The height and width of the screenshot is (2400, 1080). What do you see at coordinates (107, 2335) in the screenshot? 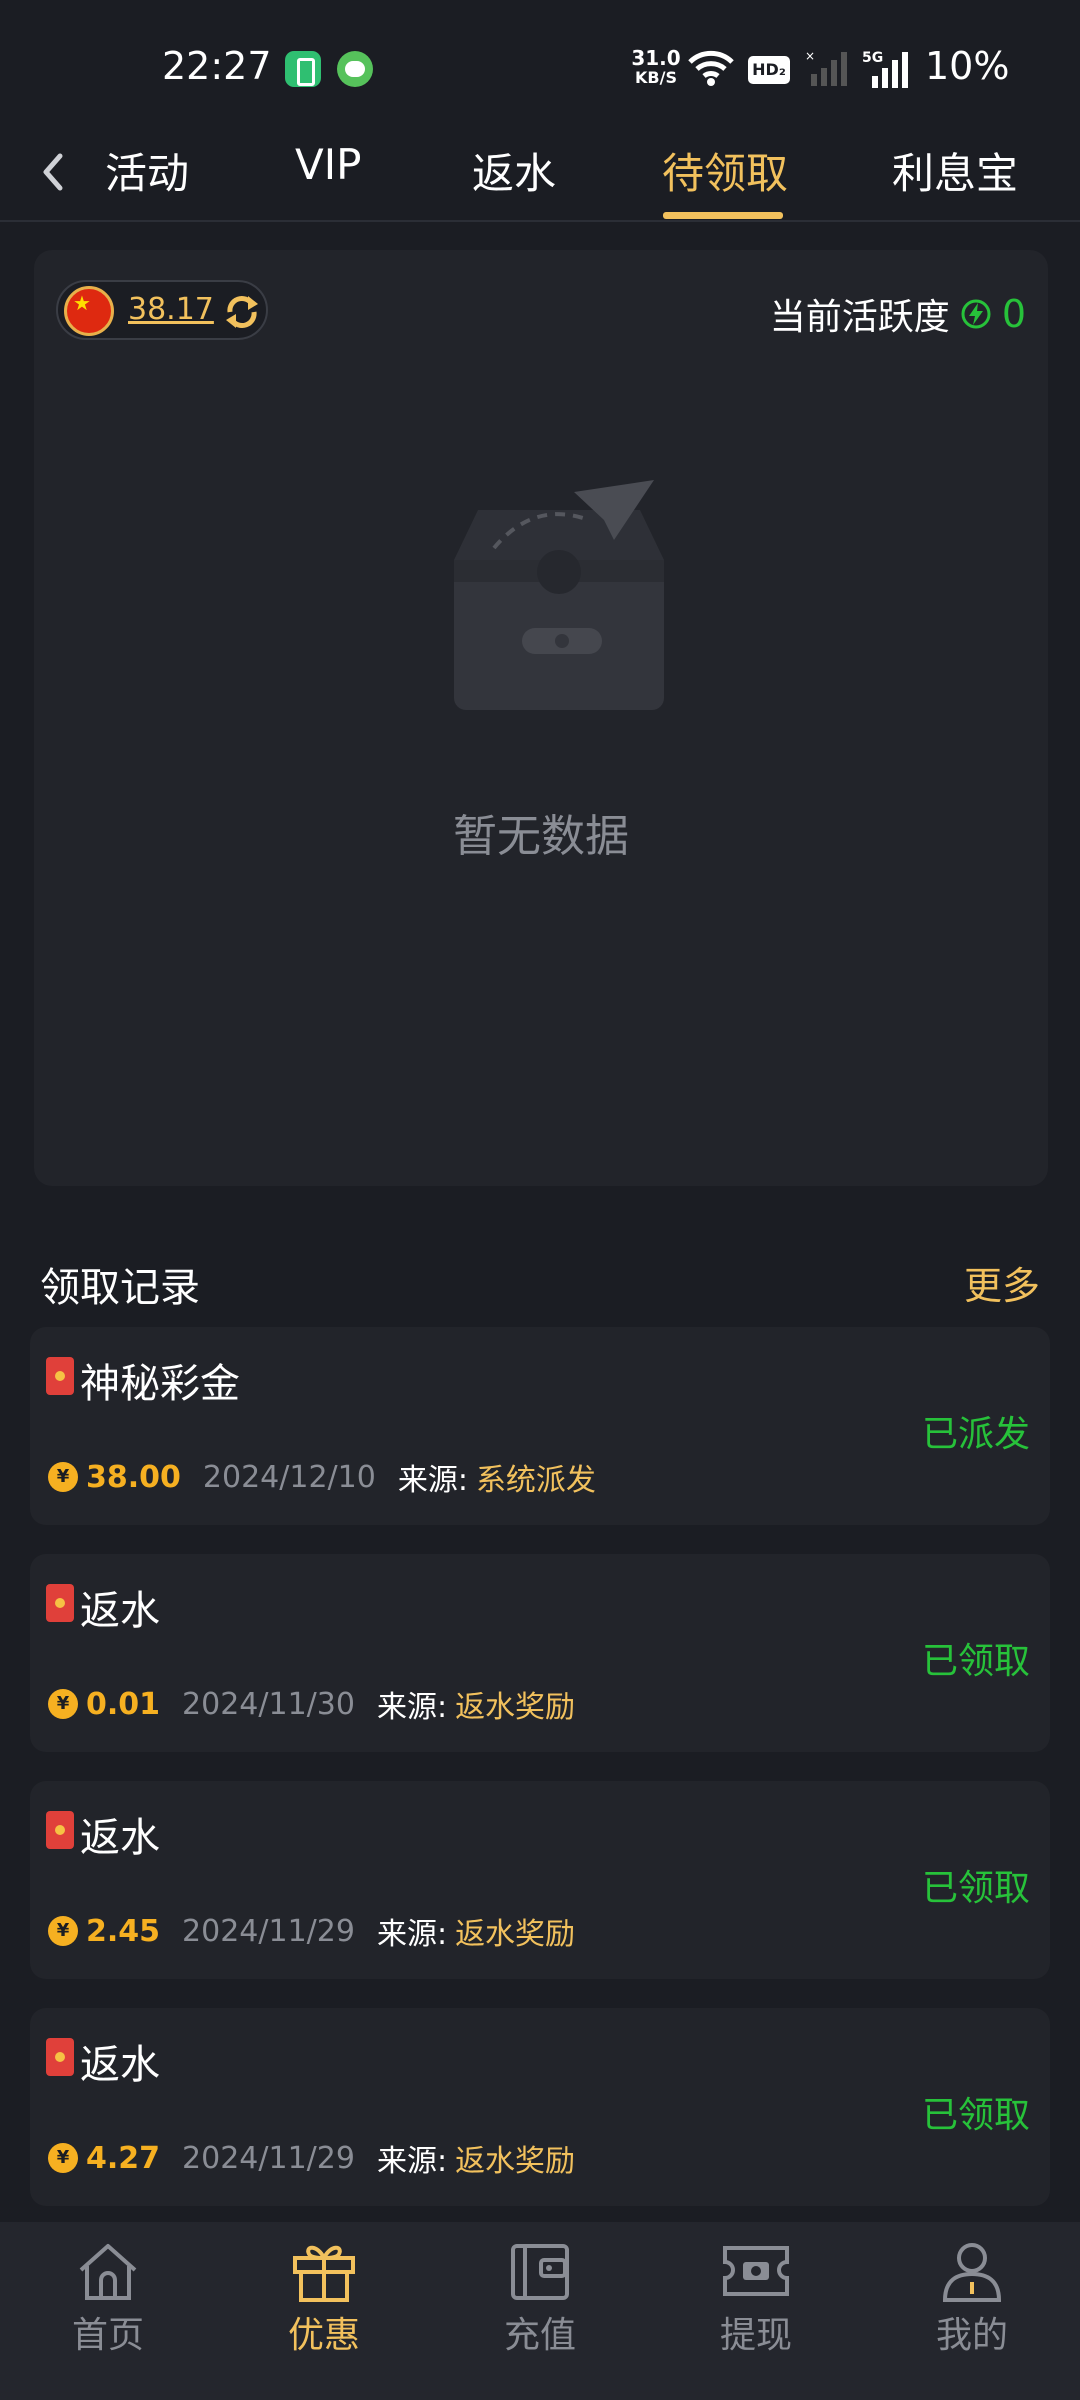
I see `nav-home-label: 首页` at bounding box center [107, 2335].